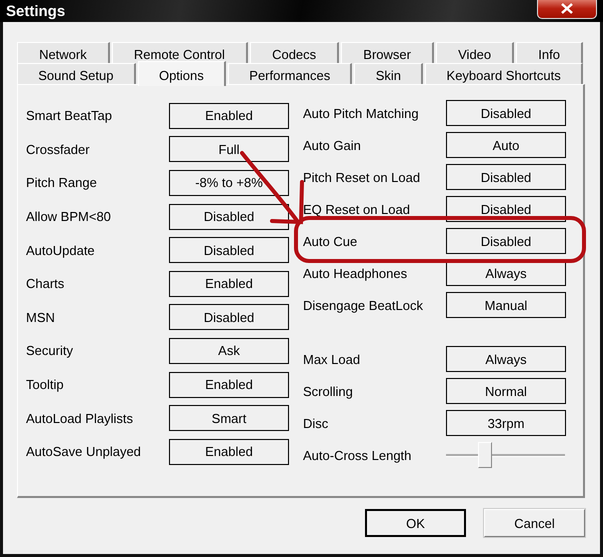 The height and width of the screenshot is (557, 603). What do you see at coordinates (80, 418) in the screenshot?
I see `option-label: AutoLoad Playlists` at bounding box center [80, 418].